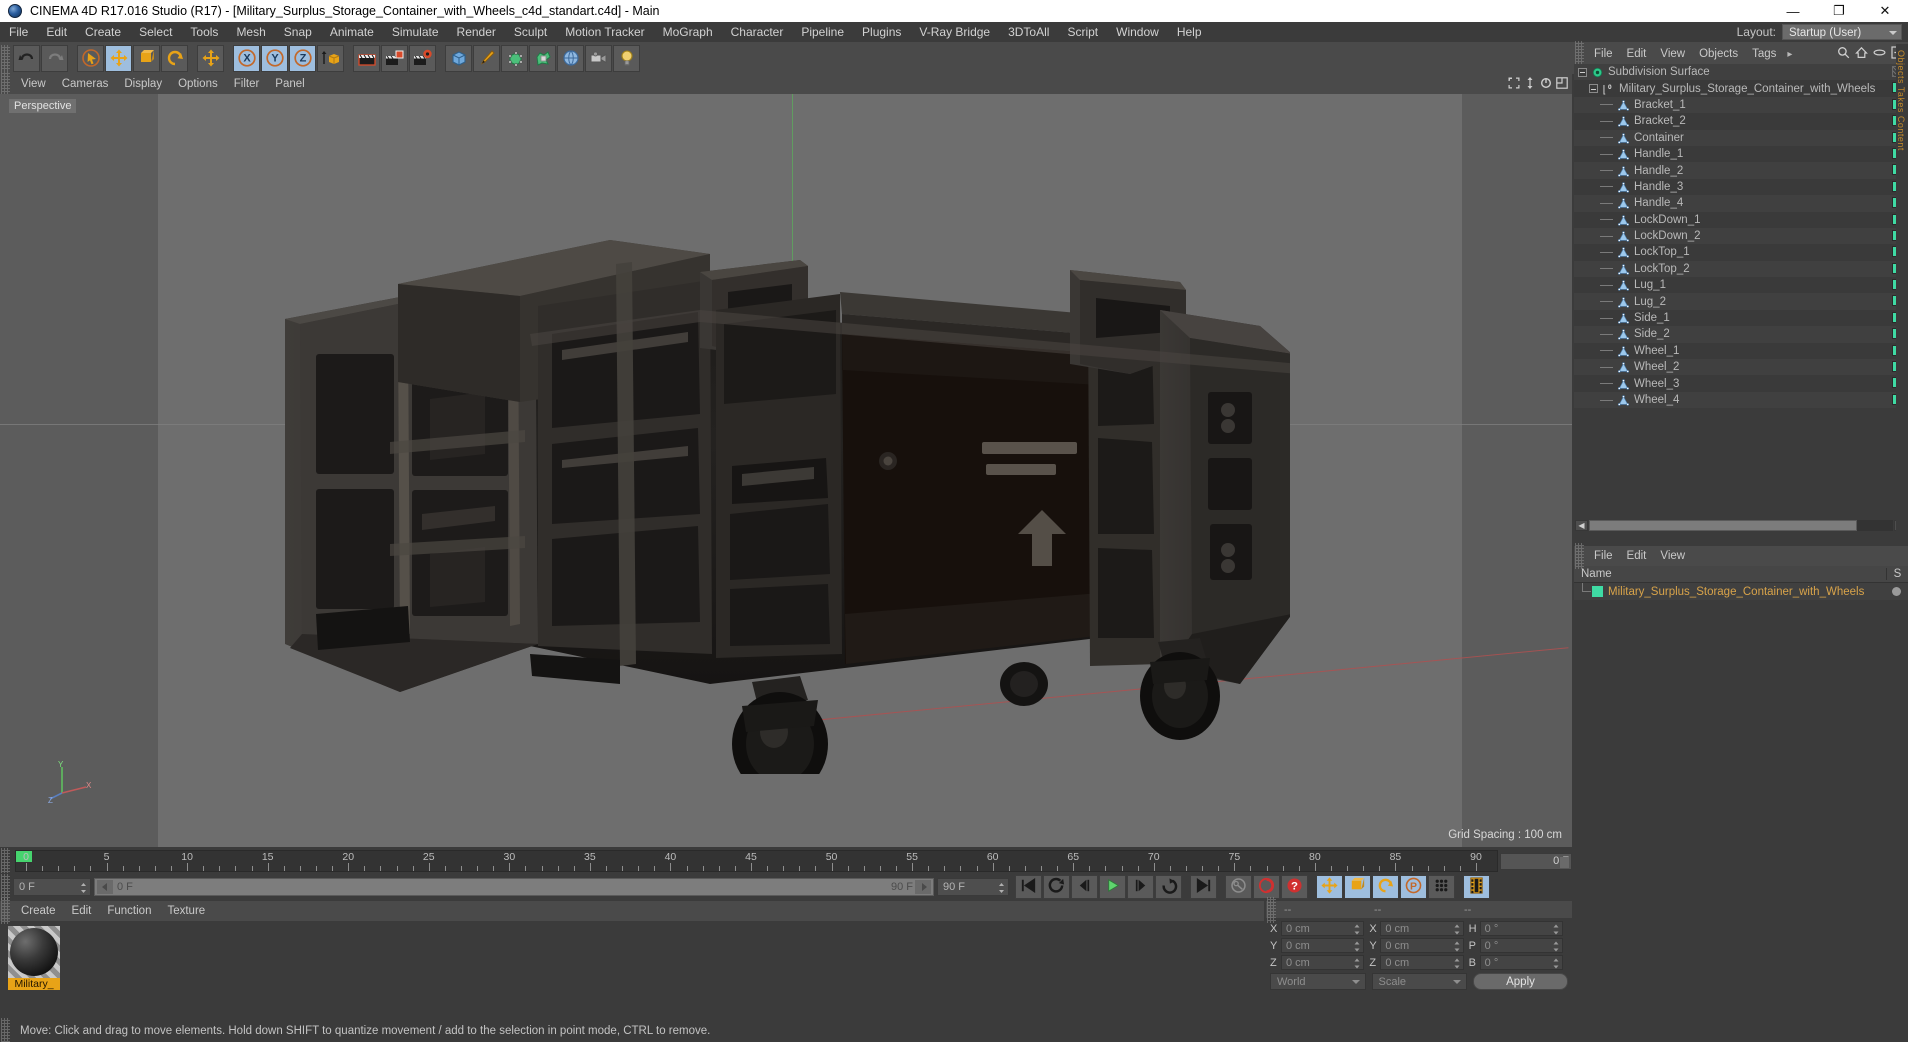 The image size is (1908, 1042). Describe the element at coordinates (1741, 334) in the screenshot. I see `object-row: Side_2` at that location.